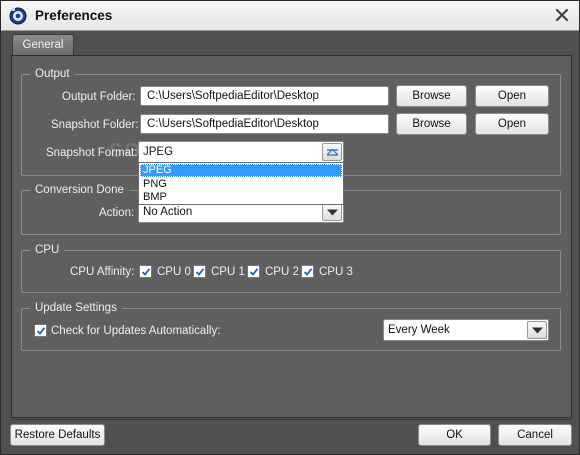 The image size is (580, 455). Describe the element at coordinates (291, 419) in the screenshot. I see `footer-divider` at that location.